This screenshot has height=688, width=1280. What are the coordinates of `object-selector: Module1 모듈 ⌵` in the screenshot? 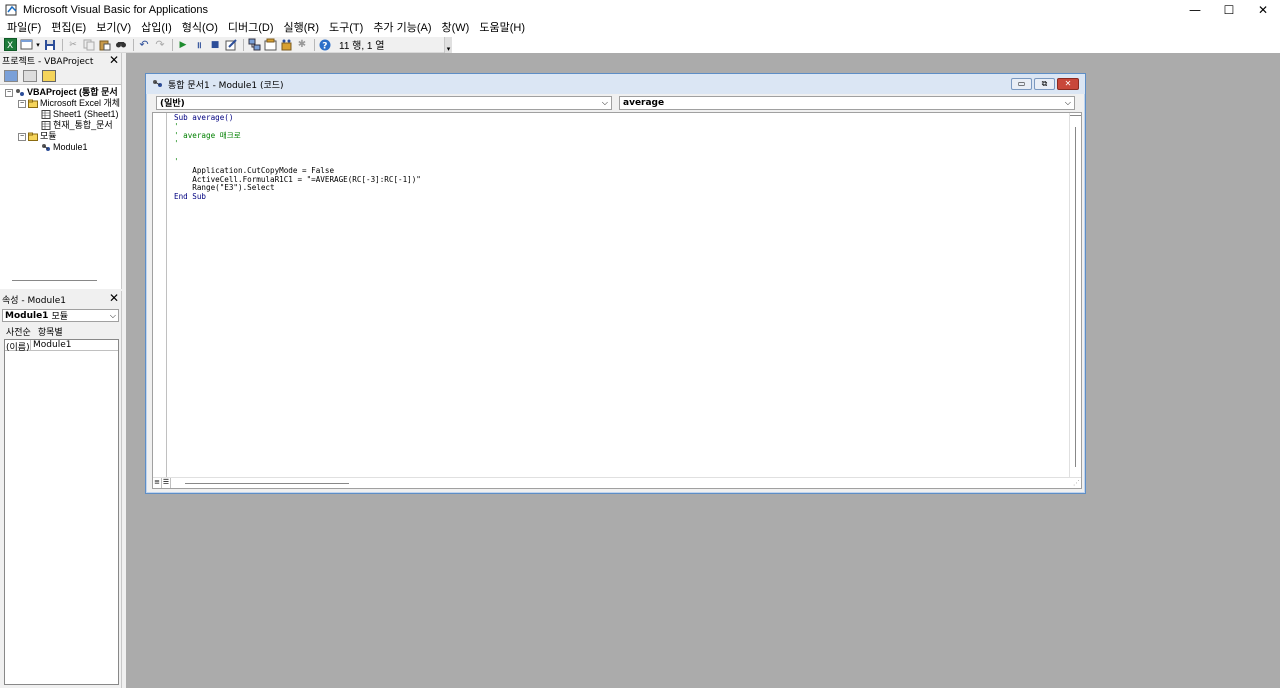 It's located at (60, 315).